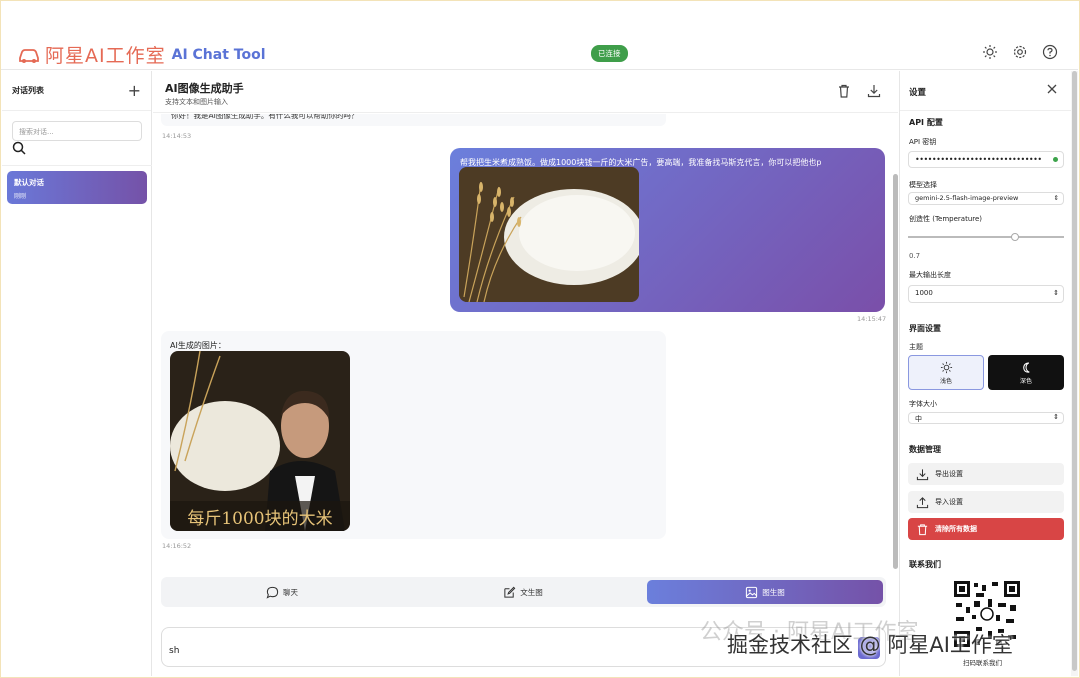 The image size is (1080, 678). I want to click on theme-label: 主题, so click(916, 347).